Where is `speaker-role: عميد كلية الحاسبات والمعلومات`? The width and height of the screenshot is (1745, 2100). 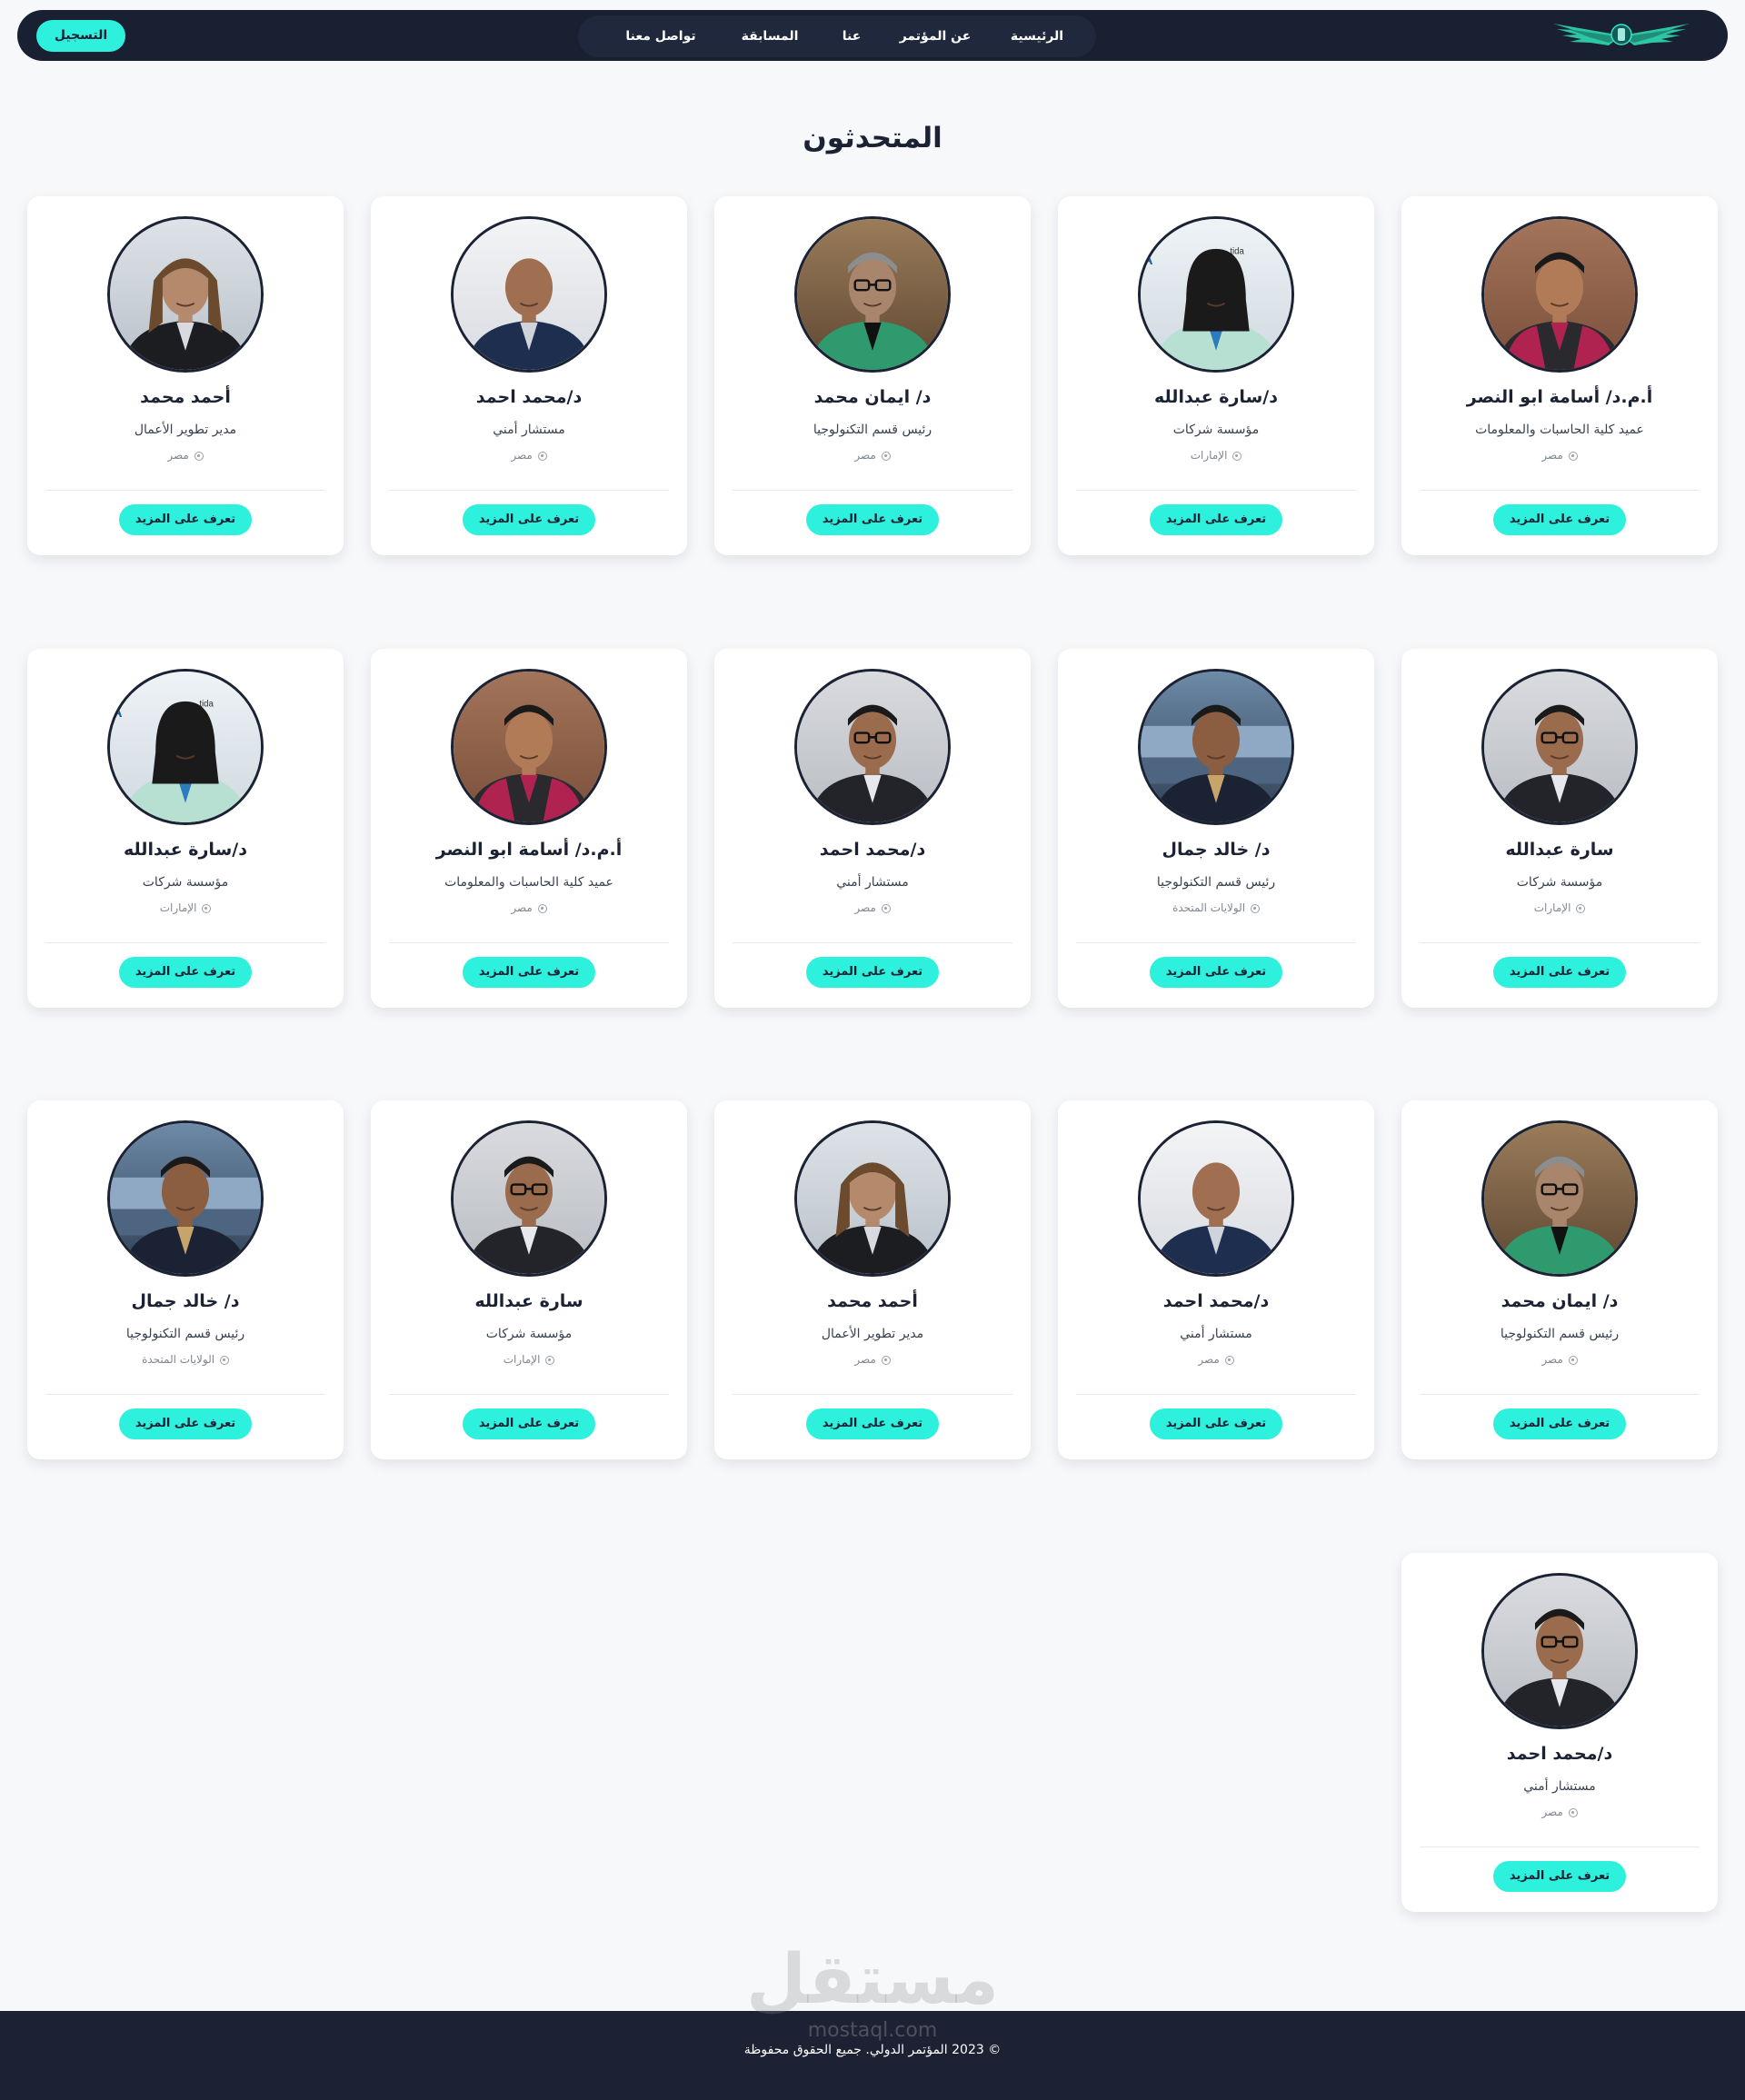
speaker-role: عميد كلية الحاسبات والمعلومات is located at coordinates (528, 882).